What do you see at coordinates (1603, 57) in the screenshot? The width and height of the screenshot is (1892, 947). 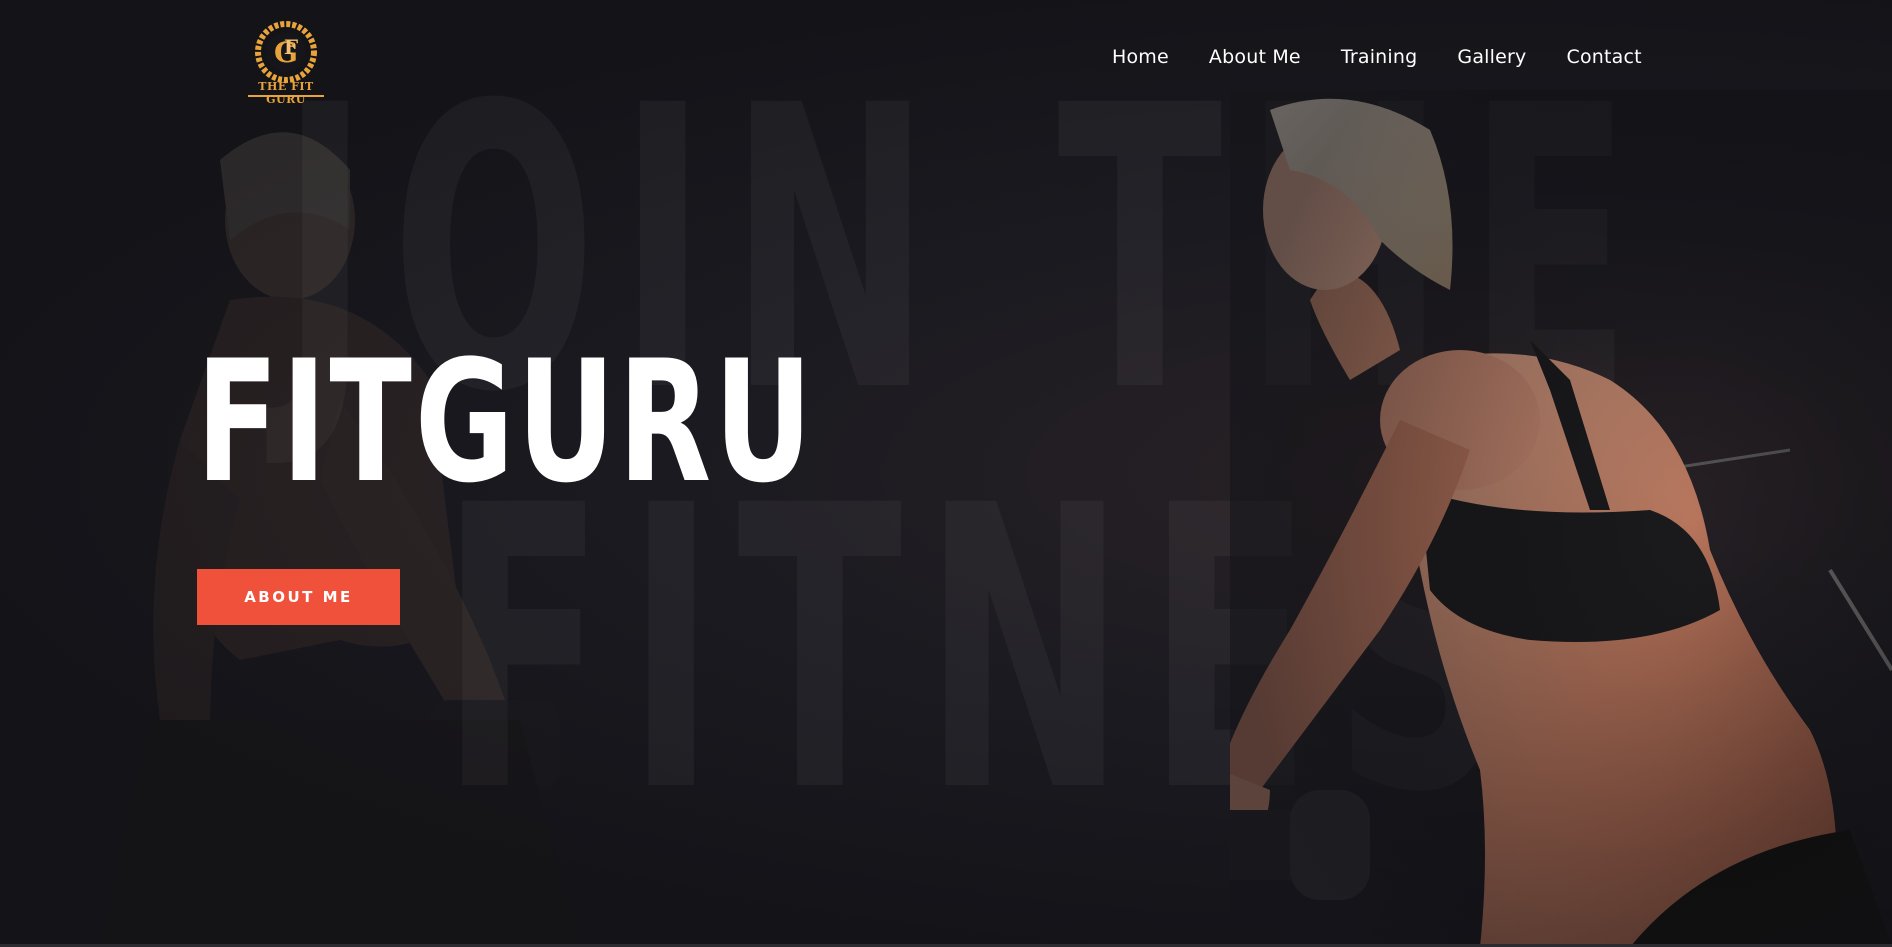 I see `nav-contact: Contact` at bounding box center [1603, 57].